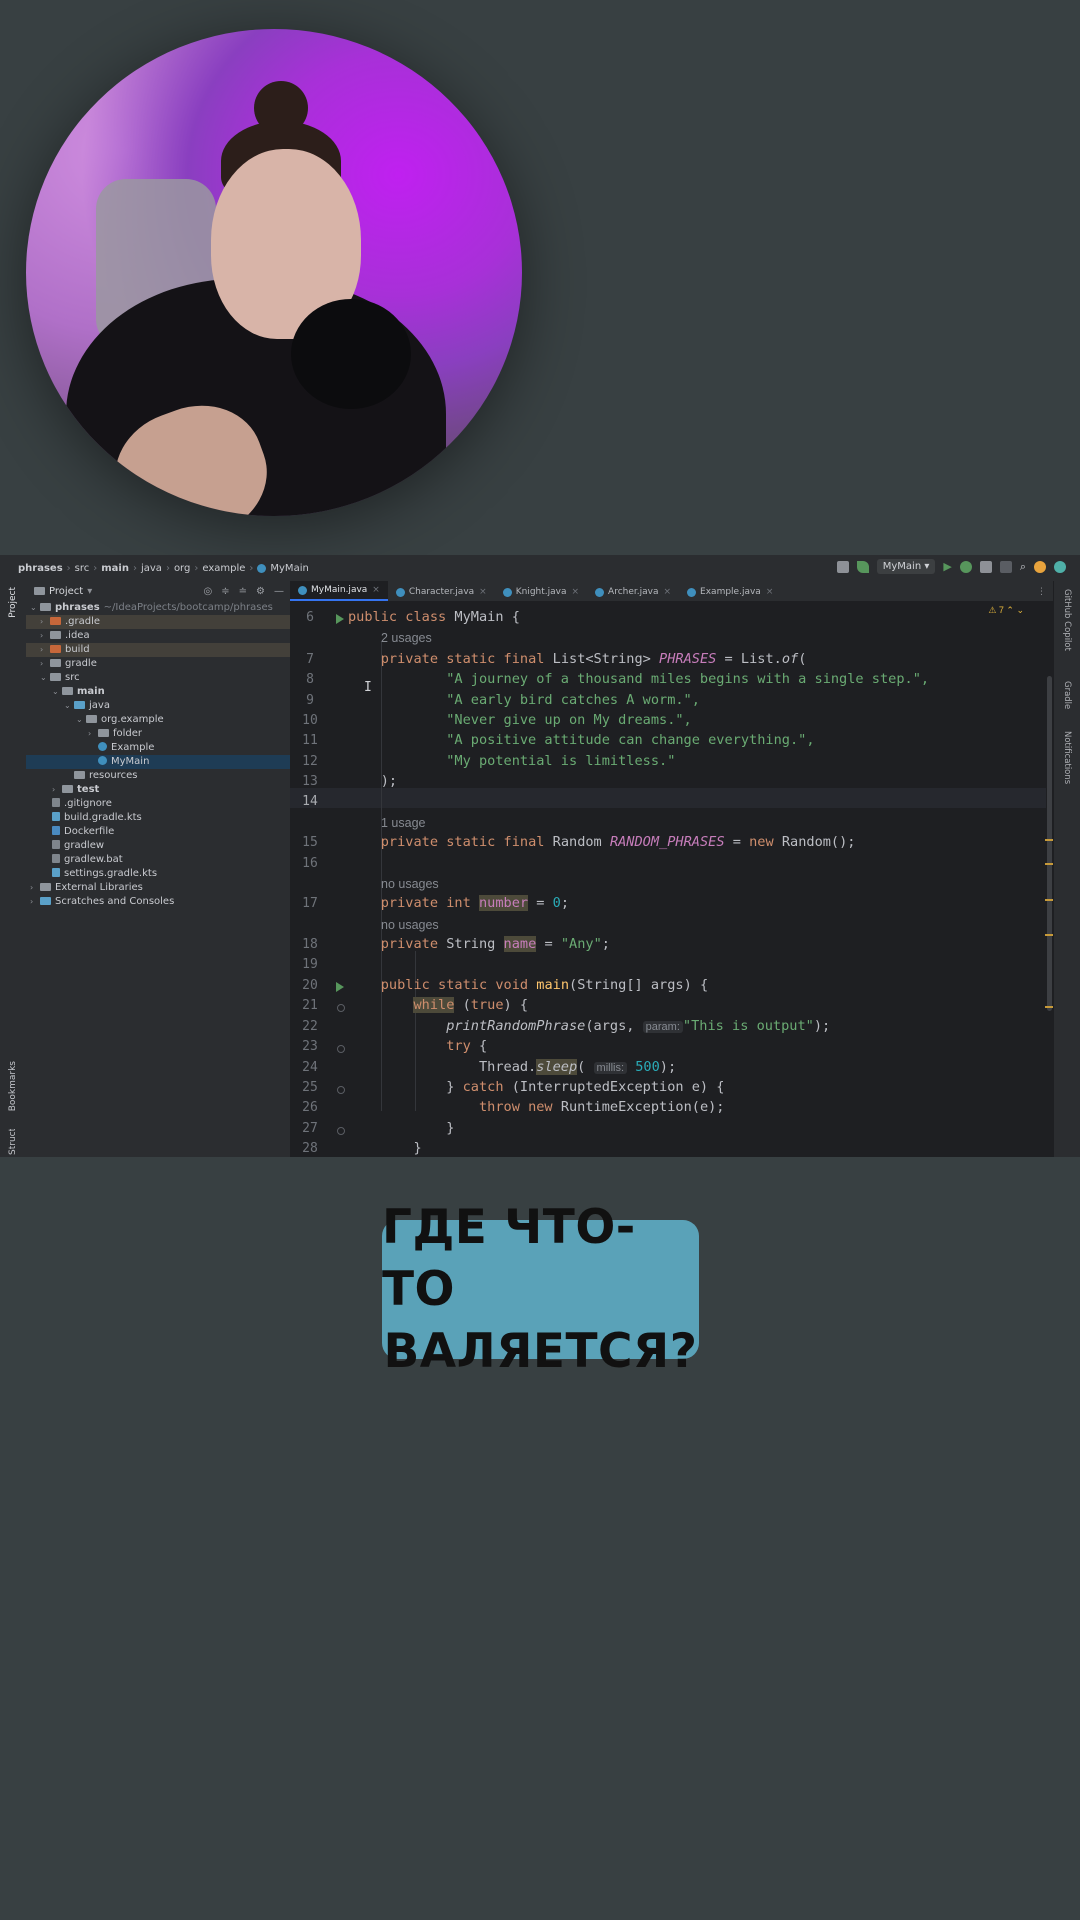  I want to click on code-line: private String name = "Any";, so click(495, 944).